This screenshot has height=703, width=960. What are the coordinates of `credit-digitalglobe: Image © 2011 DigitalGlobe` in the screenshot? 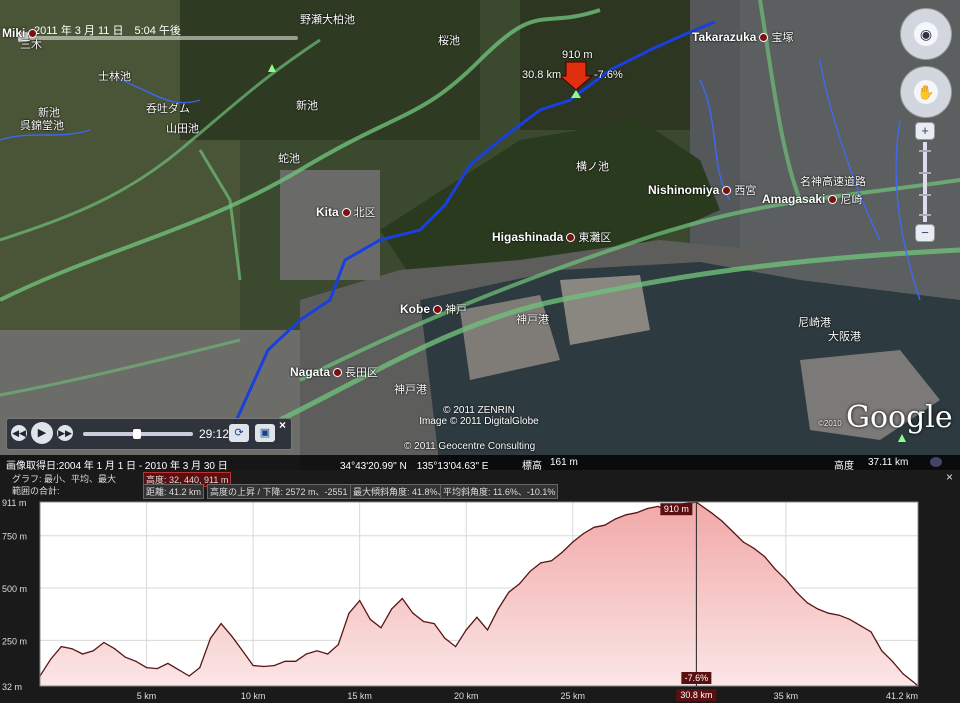 It's located at (479, 421).